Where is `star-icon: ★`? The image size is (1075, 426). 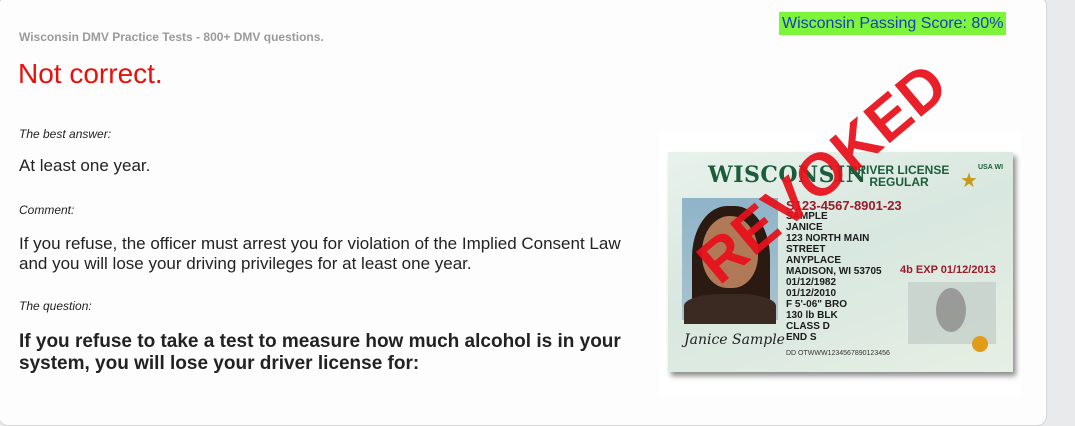 star-icon: ★ is located at coordinates (969, 181).